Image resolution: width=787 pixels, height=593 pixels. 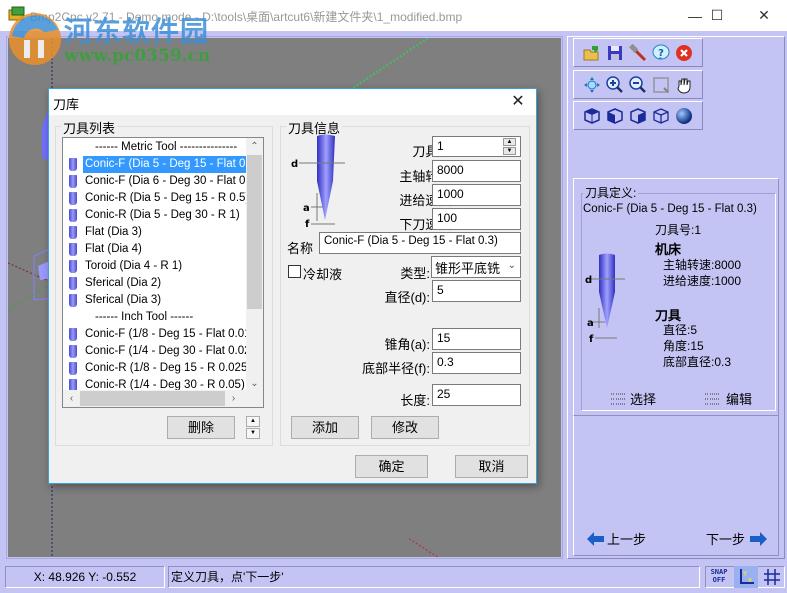 I want to click on tool-type-value: 锥形平底铣, so click(x=468, y=268).